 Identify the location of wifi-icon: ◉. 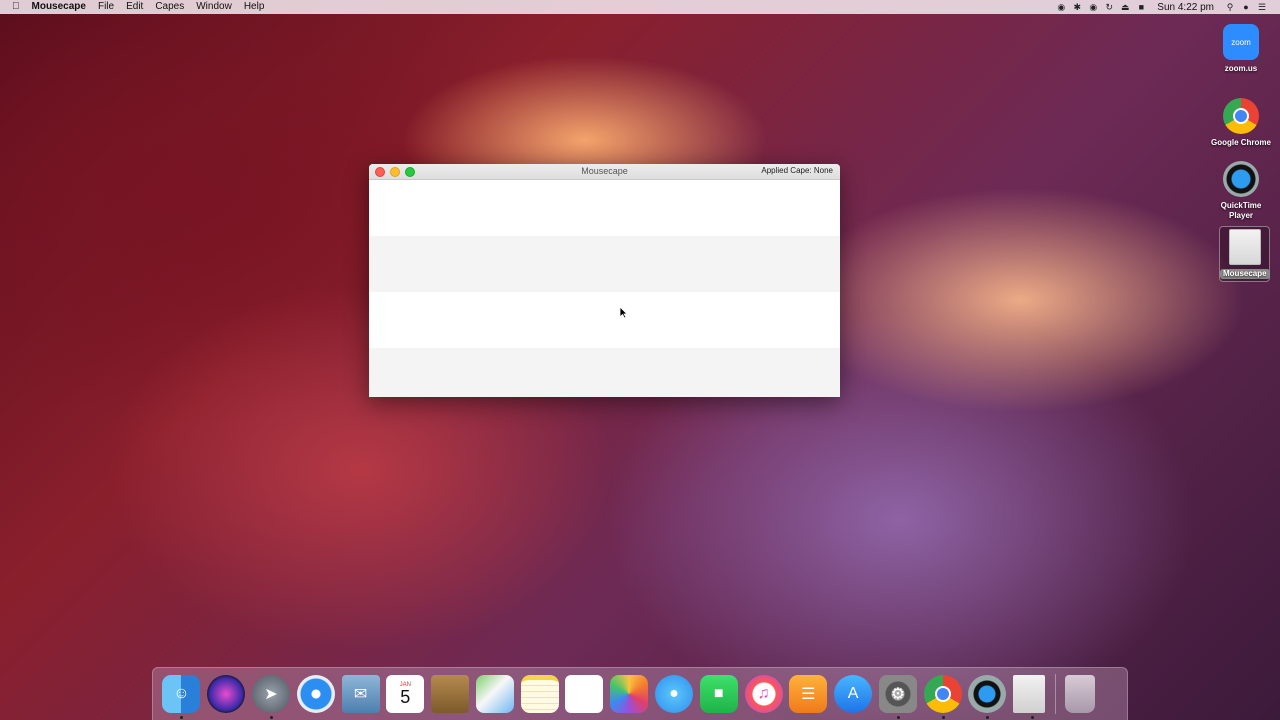
(1093, 7).